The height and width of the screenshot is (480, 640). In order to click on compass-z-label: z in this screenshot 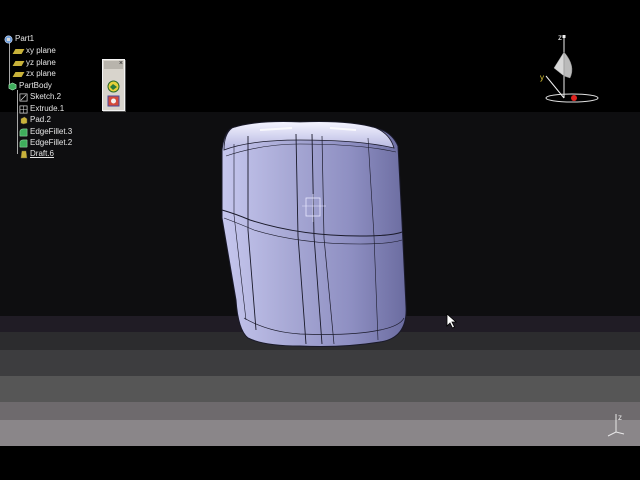, I will do `click(560, 37)`.